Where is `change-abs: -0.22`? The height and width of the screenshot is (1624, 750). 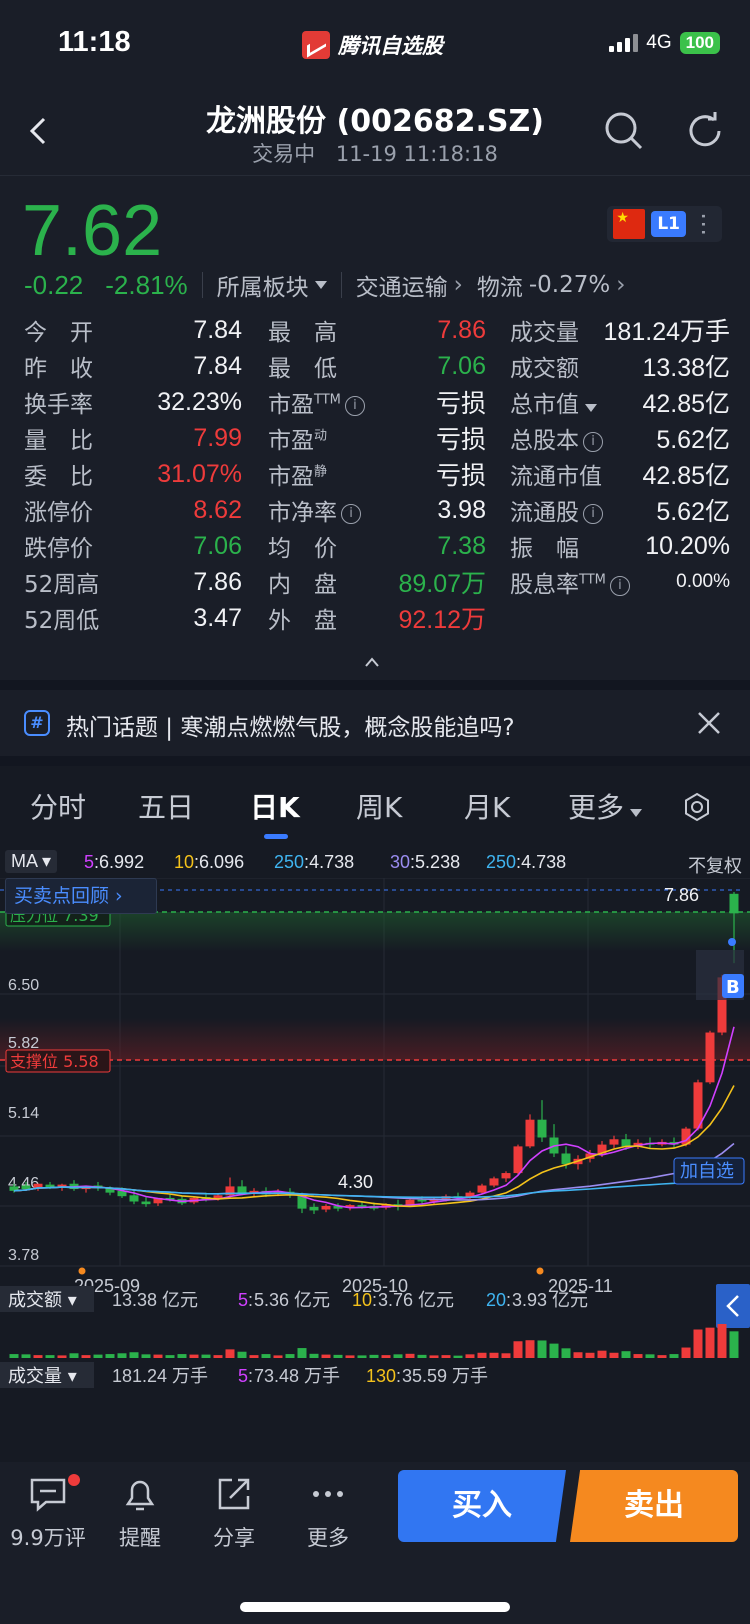
change-abs: -0.22 is located at coordinates (54, 284).